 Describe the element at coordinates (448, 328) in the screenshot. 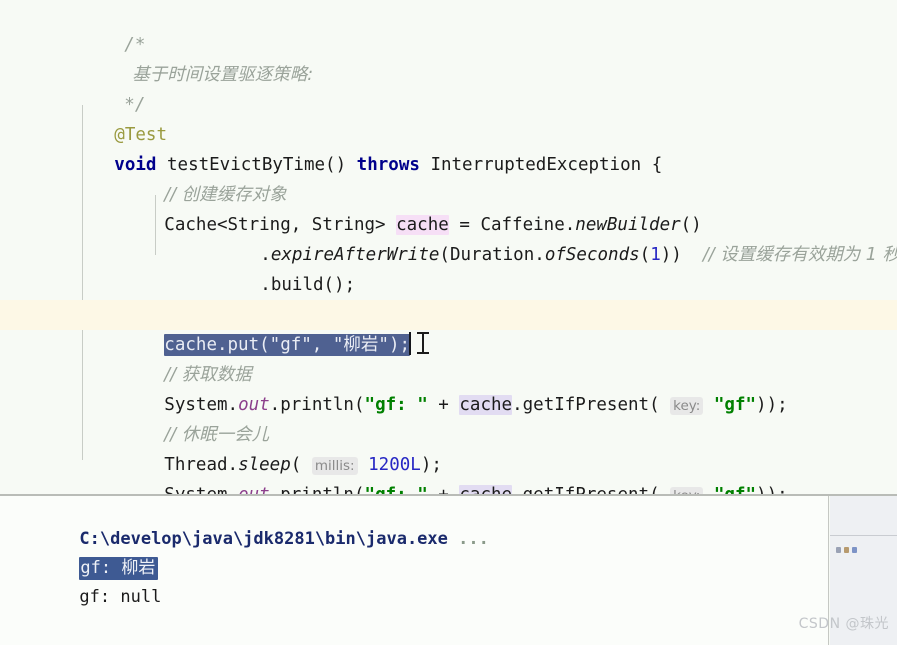

I see `code-line-cache-put: cache.put("gf", "柳岩");` at that location.